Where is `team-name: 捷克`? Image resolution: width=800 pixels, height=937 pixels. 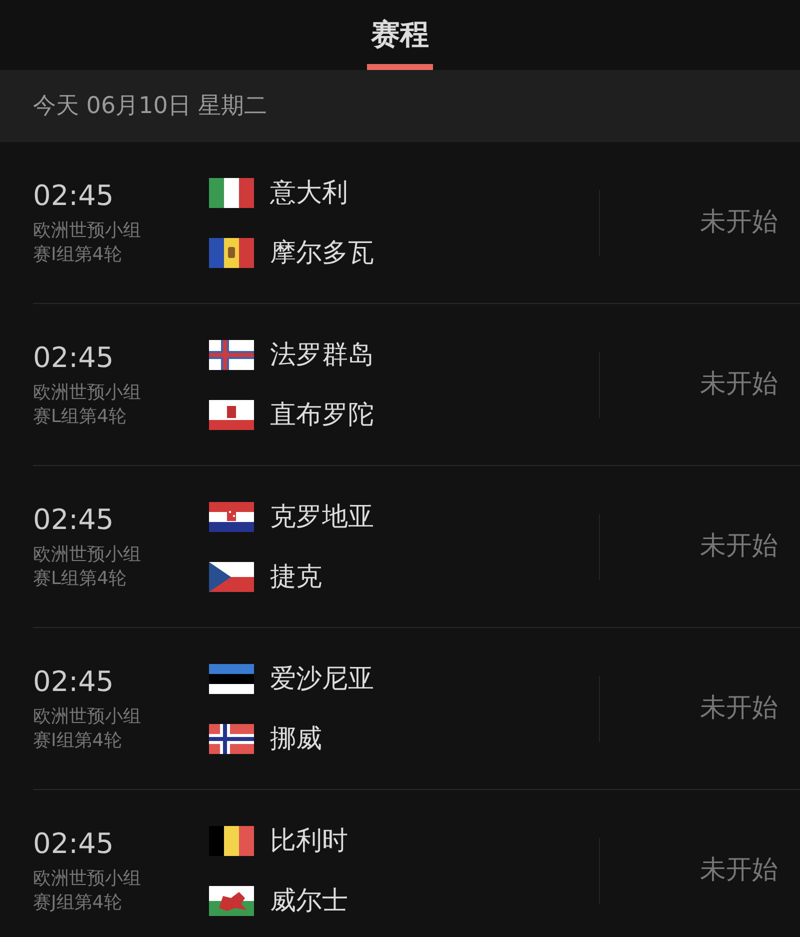
team-name: 捷克 is located at coordinates (296, 576).